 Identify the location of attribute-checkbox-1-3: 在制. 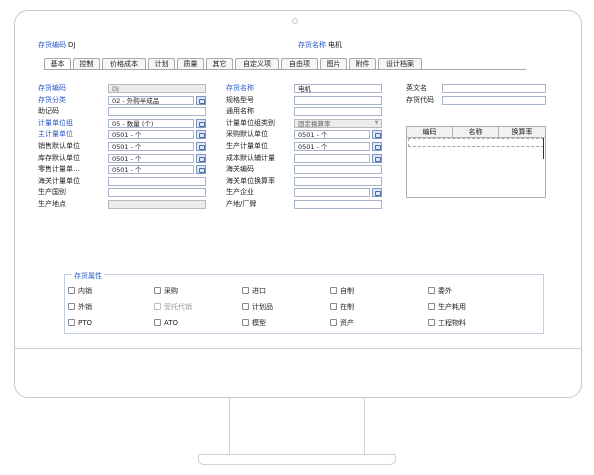
(342, 307).